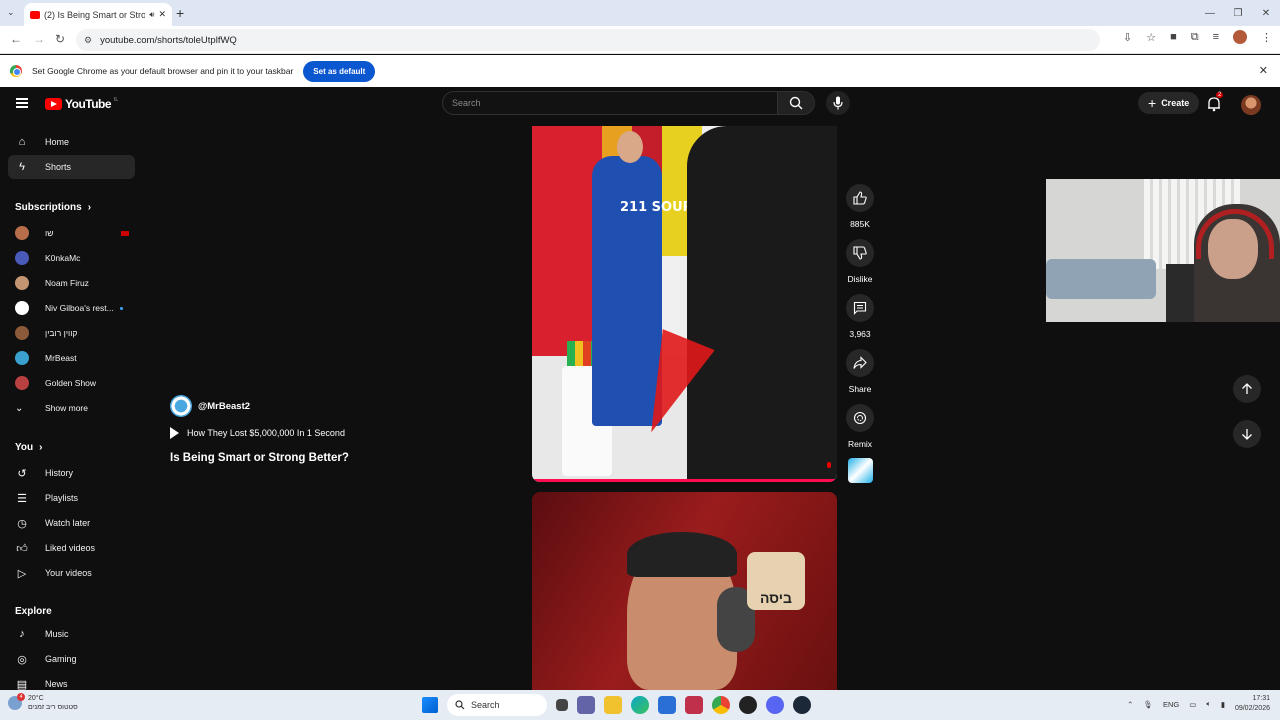 This screenshot has height=720, width=1280. Describe the element at coordinates (1266, 13) in the screenshot. I see `window-close-icon: ✕` at that location.